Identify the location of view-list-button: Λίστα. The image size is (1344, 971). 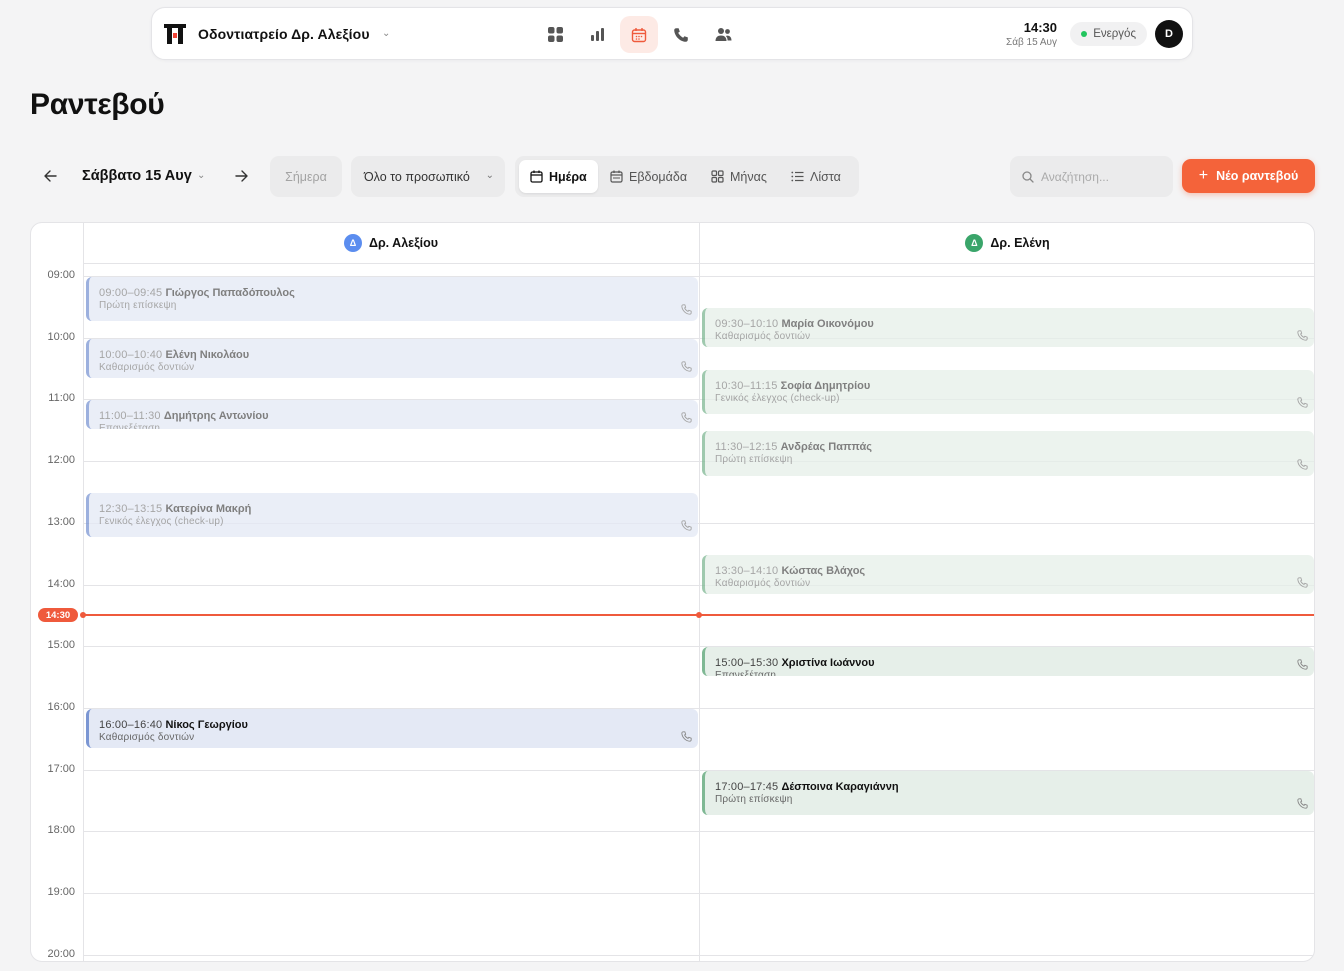
(816, 176).